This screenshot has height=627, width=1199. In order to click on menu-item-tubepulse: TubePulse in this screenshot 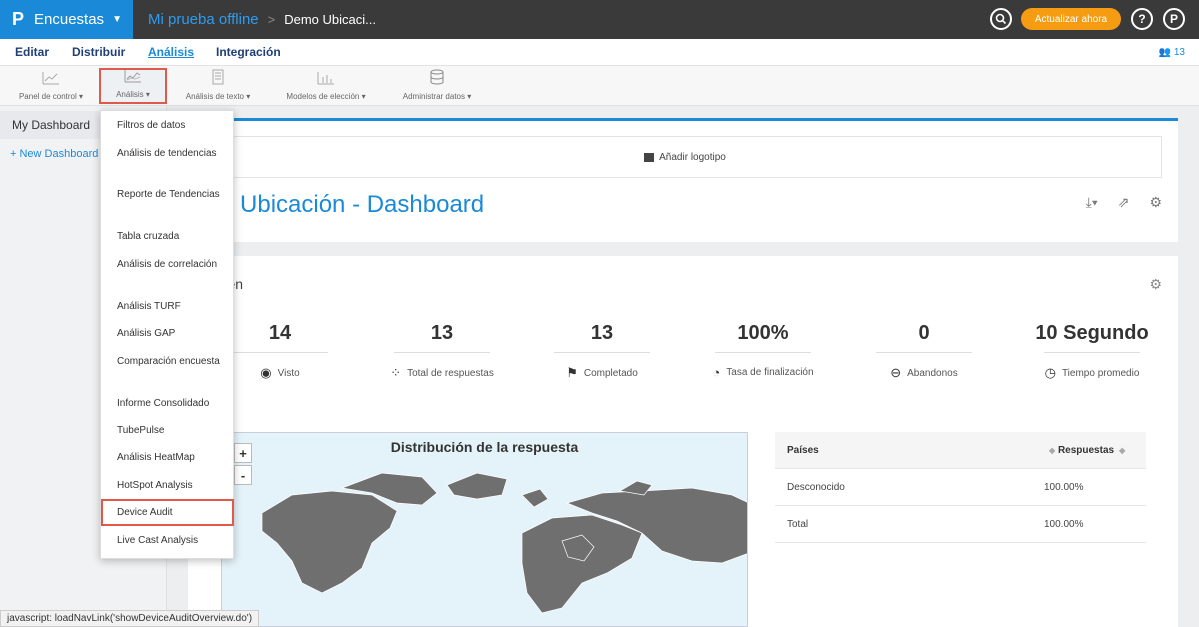, I will do `click(168, 431)`.